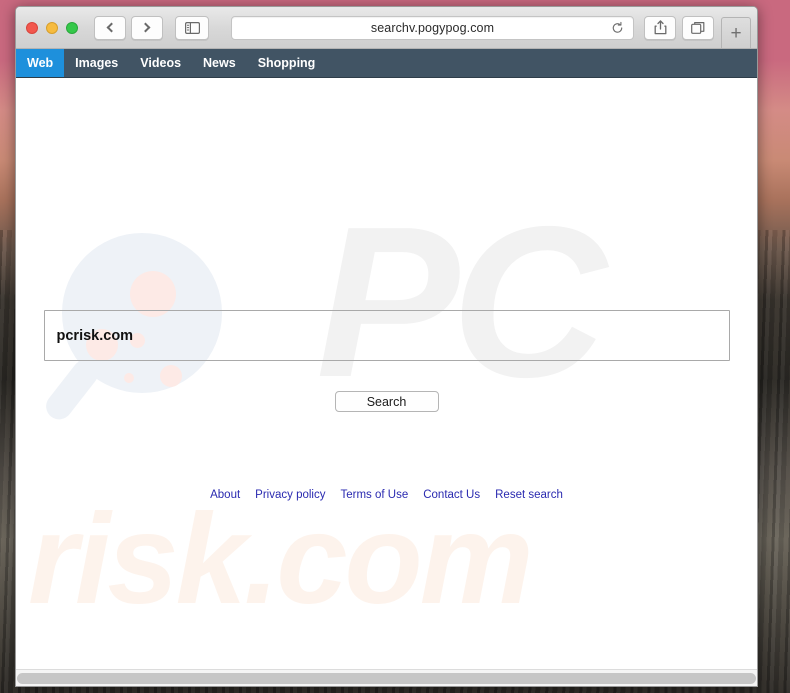 The width and height of the screenshot is (790, 693). Describe the element at coordinates (225, 495) in the screenshot. I see `footer-link-about: About` at that location.